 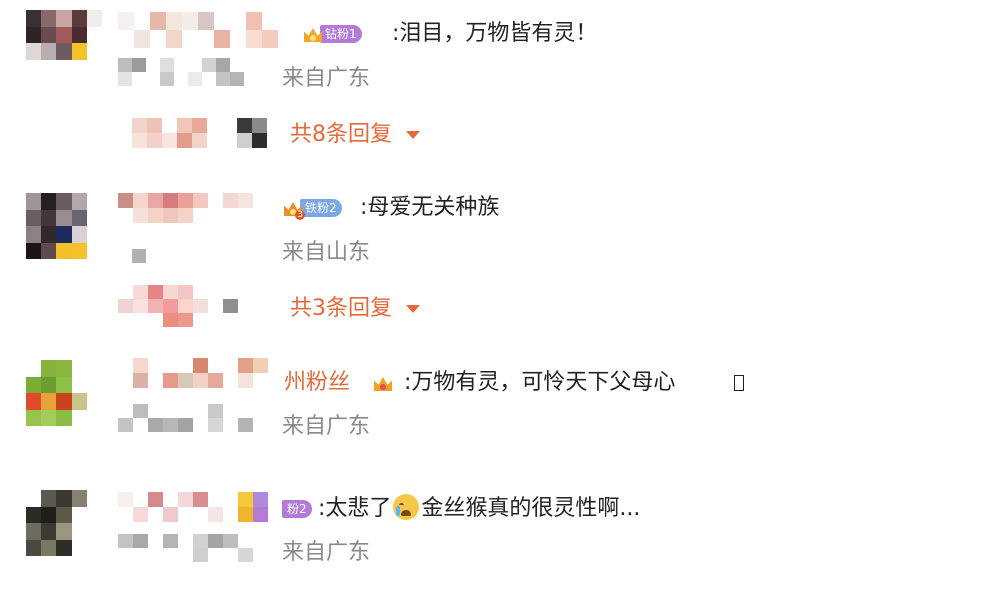 I want to click on fan-badge-label: 钻粉1, so click(x=341, y=34).